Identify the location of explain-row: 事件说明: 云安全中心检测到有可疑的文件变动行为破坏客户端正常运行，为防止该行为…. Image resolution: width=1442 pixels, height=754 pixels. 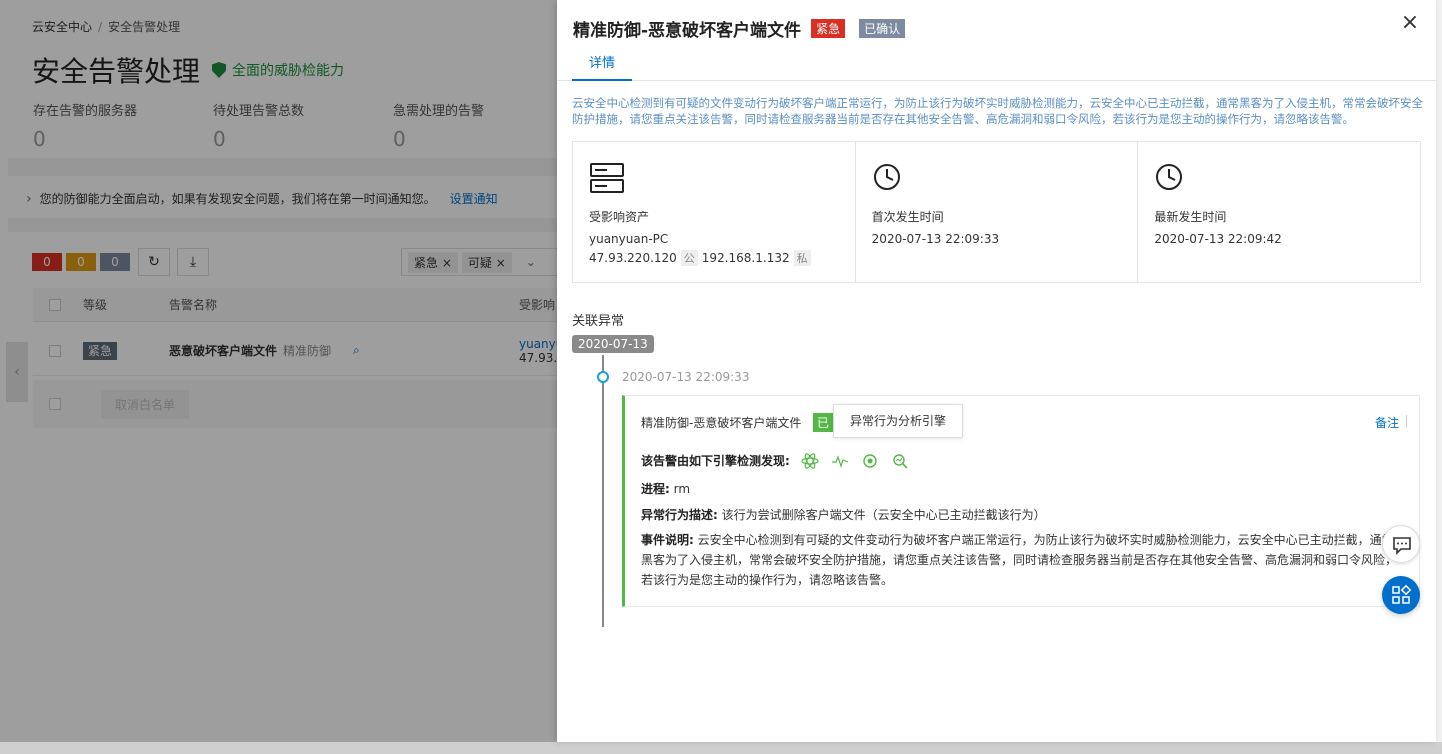
(1021, 560).